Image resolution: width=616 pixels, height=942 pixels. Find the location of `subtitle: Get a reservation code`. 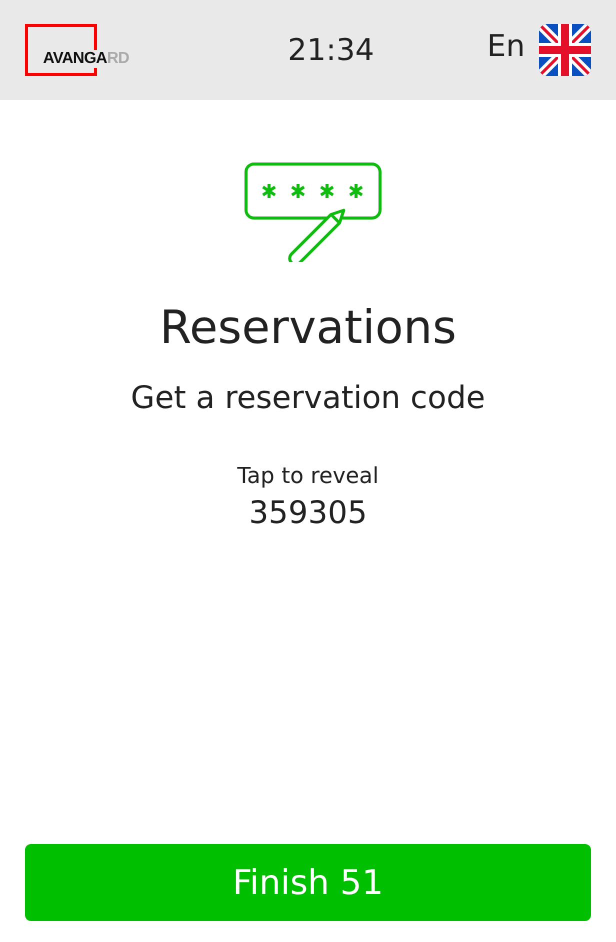

subtitle: Get a reservation code is located at coordinates (308, 398).